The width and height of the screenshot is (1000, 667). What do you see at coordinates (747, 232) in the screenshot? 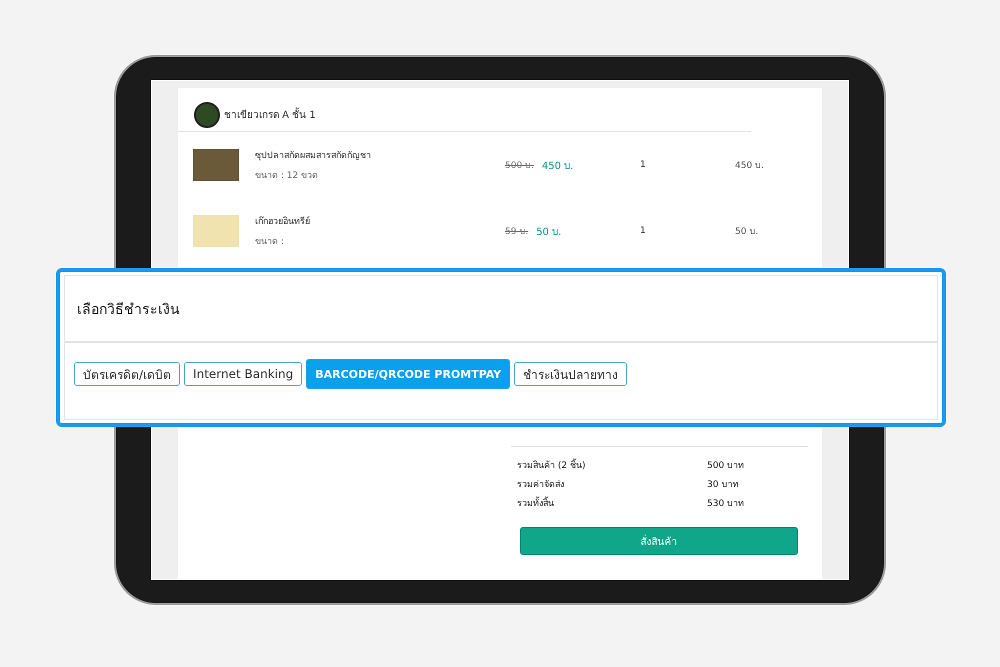
I see `line-total: 50 บ.` at bounding box center [747, 232].